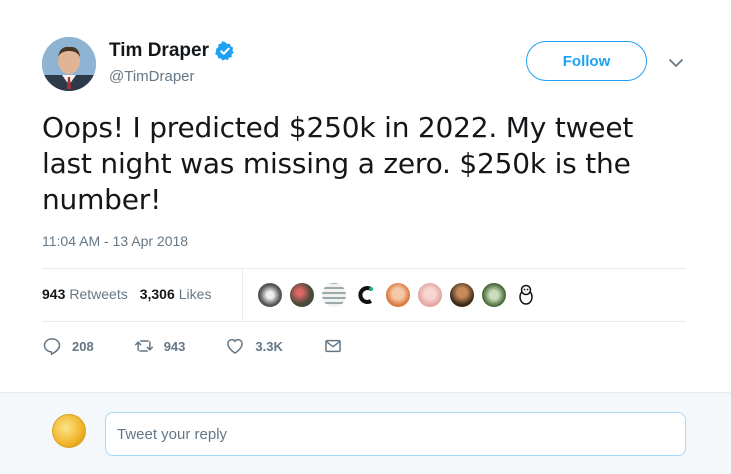  What do you see at coordinates (269, 346) in the screenshot?
I see `like-count: 3.3K` at bounding box center [269, 346].